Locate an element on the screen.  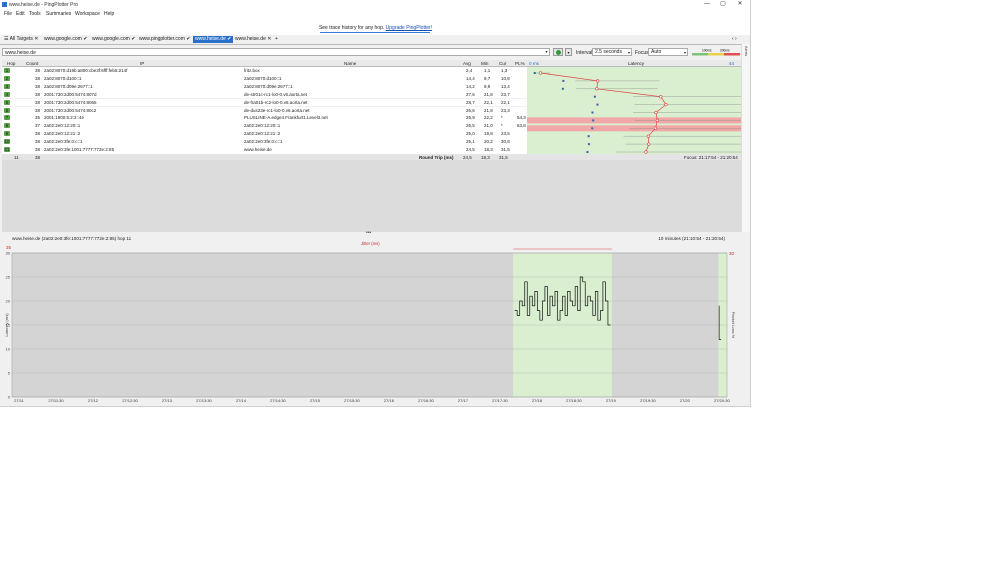
y-tick-label: 0 is located at coordinates (9, 397).